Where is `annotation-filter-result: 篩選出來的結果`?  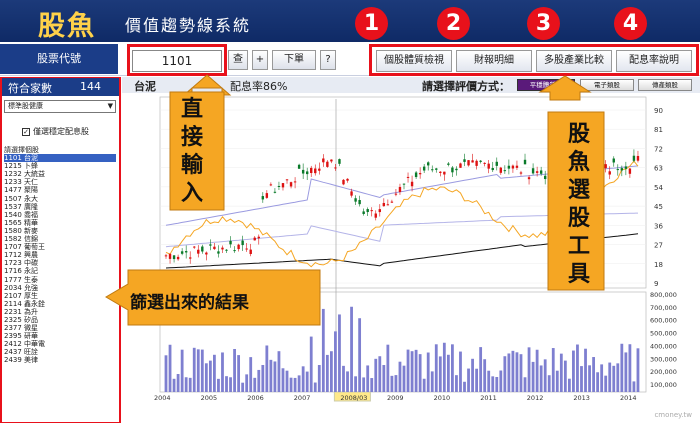 annotation-filter-result: 篩選出來的結果 is located at coordinates (189, 303).